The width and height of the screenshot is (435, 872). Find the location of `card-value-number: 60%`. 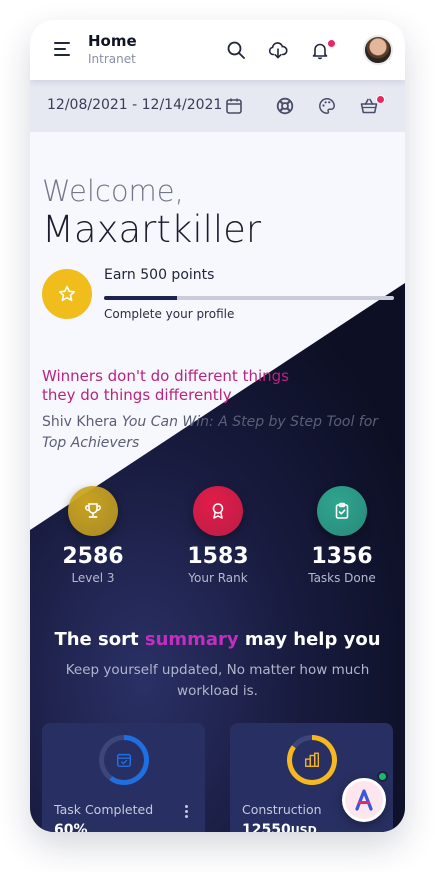

card-value-number: 60% is located at coordinates (71, 827).